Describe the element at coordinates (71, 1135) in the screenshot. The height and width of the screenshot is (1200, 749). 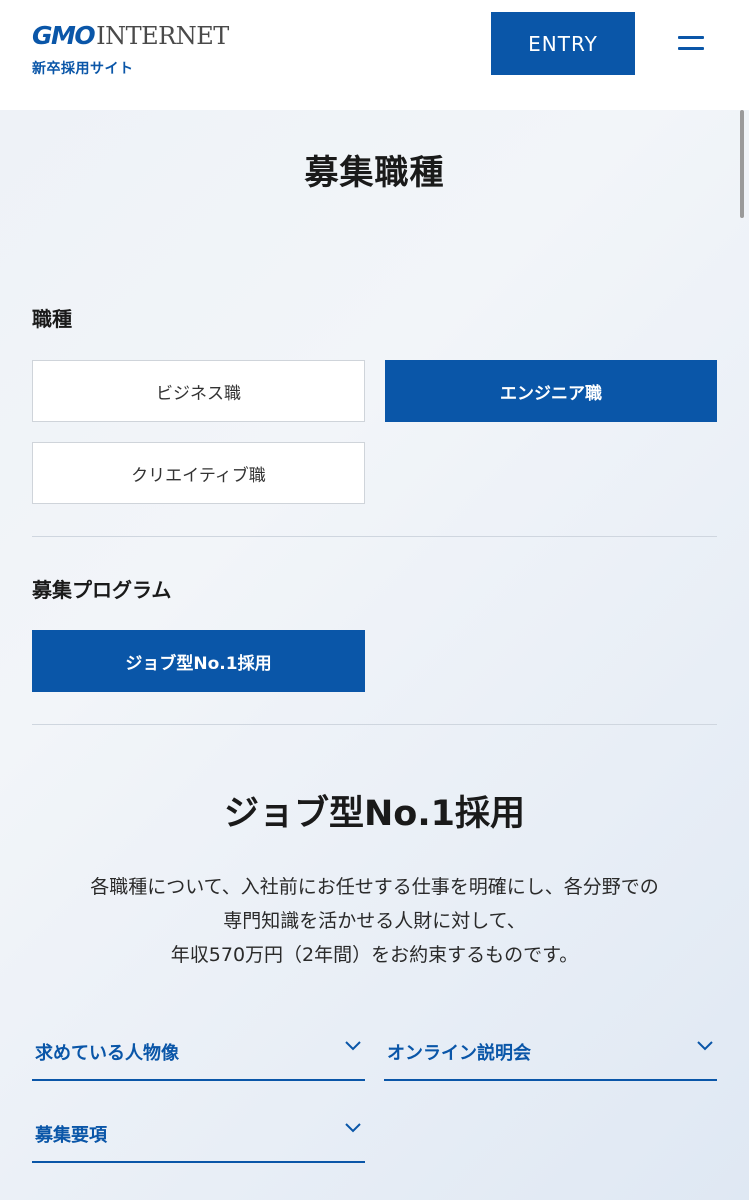
I see `accordion-label: 募集要項` at that location.